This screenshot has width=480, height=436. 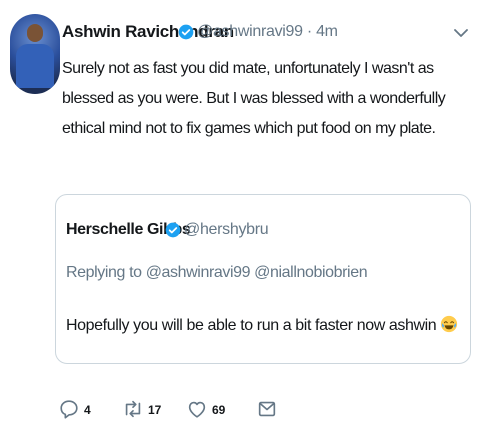 I want to click on tweet-header: Ashwin Ravichandran @ashwinravi99 · 4m, so click(x=266, y=34).